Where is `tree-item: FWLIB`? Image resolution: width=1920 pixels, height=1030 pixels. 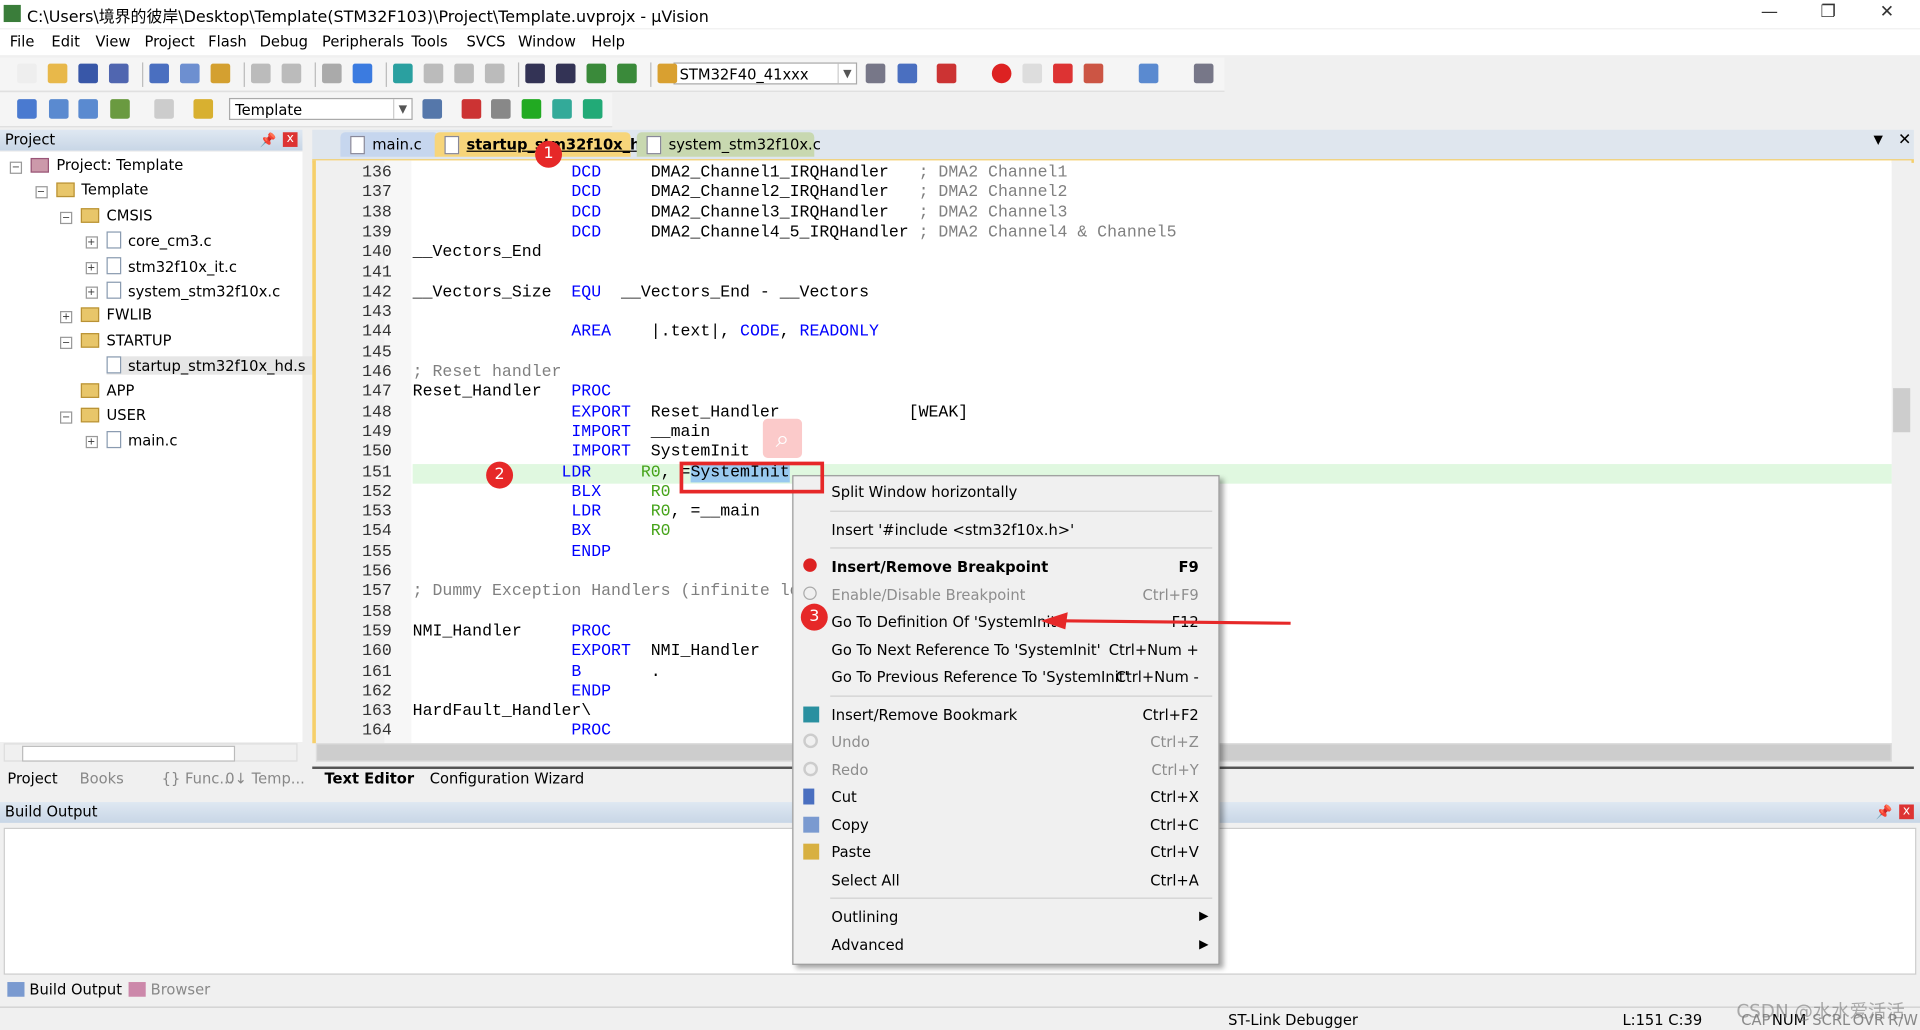 tree-item: FWLIB is located at coordinates (116, 315).